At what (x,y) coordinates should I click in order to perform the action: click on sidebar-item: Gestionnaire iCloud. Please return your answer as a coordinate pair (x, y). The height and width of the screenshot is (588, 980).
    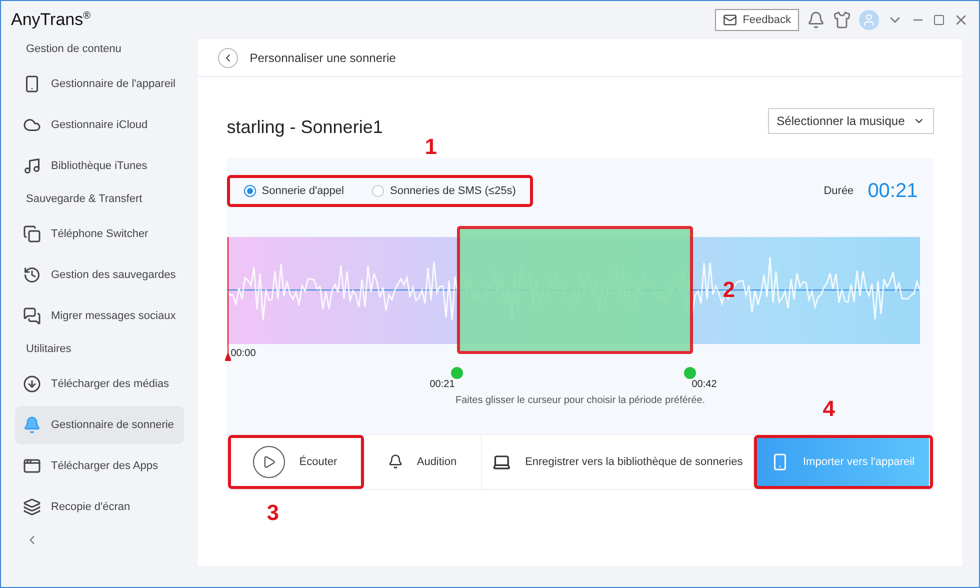
    Looking at the image, I should click on (99, 125).